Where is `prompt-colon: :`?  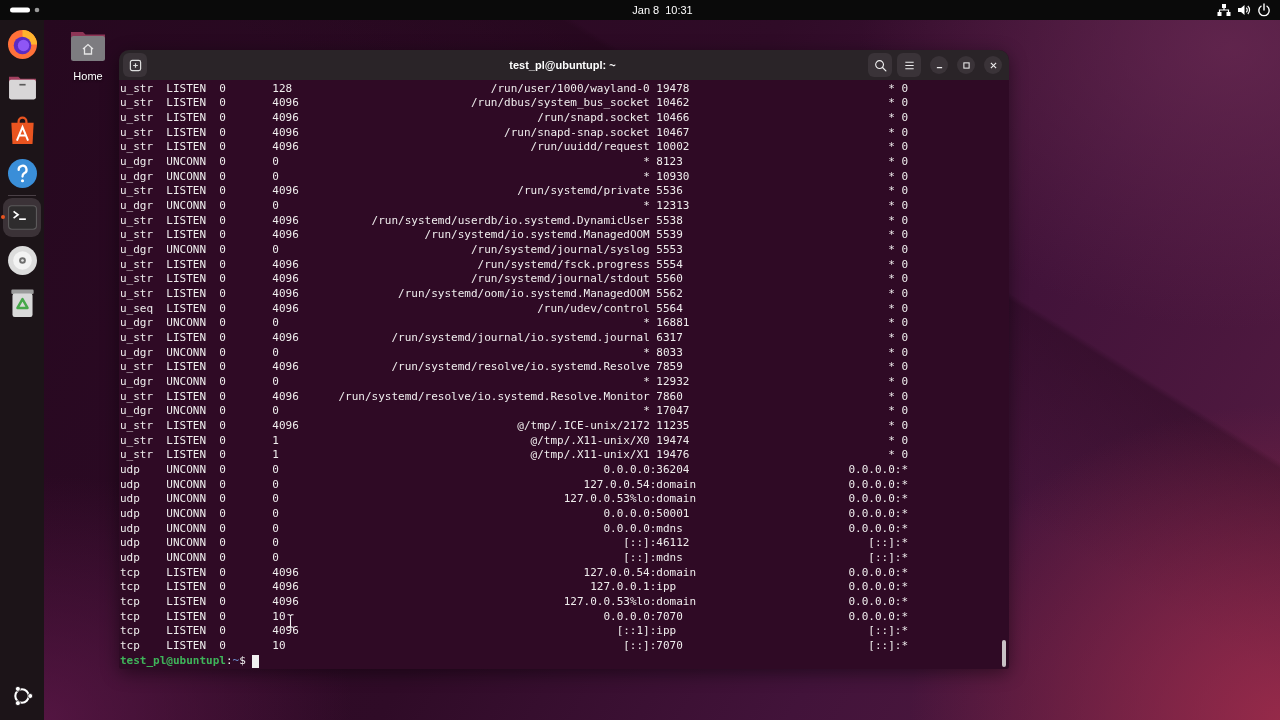
prompt-colon: : is located at coordinates (229, 661).